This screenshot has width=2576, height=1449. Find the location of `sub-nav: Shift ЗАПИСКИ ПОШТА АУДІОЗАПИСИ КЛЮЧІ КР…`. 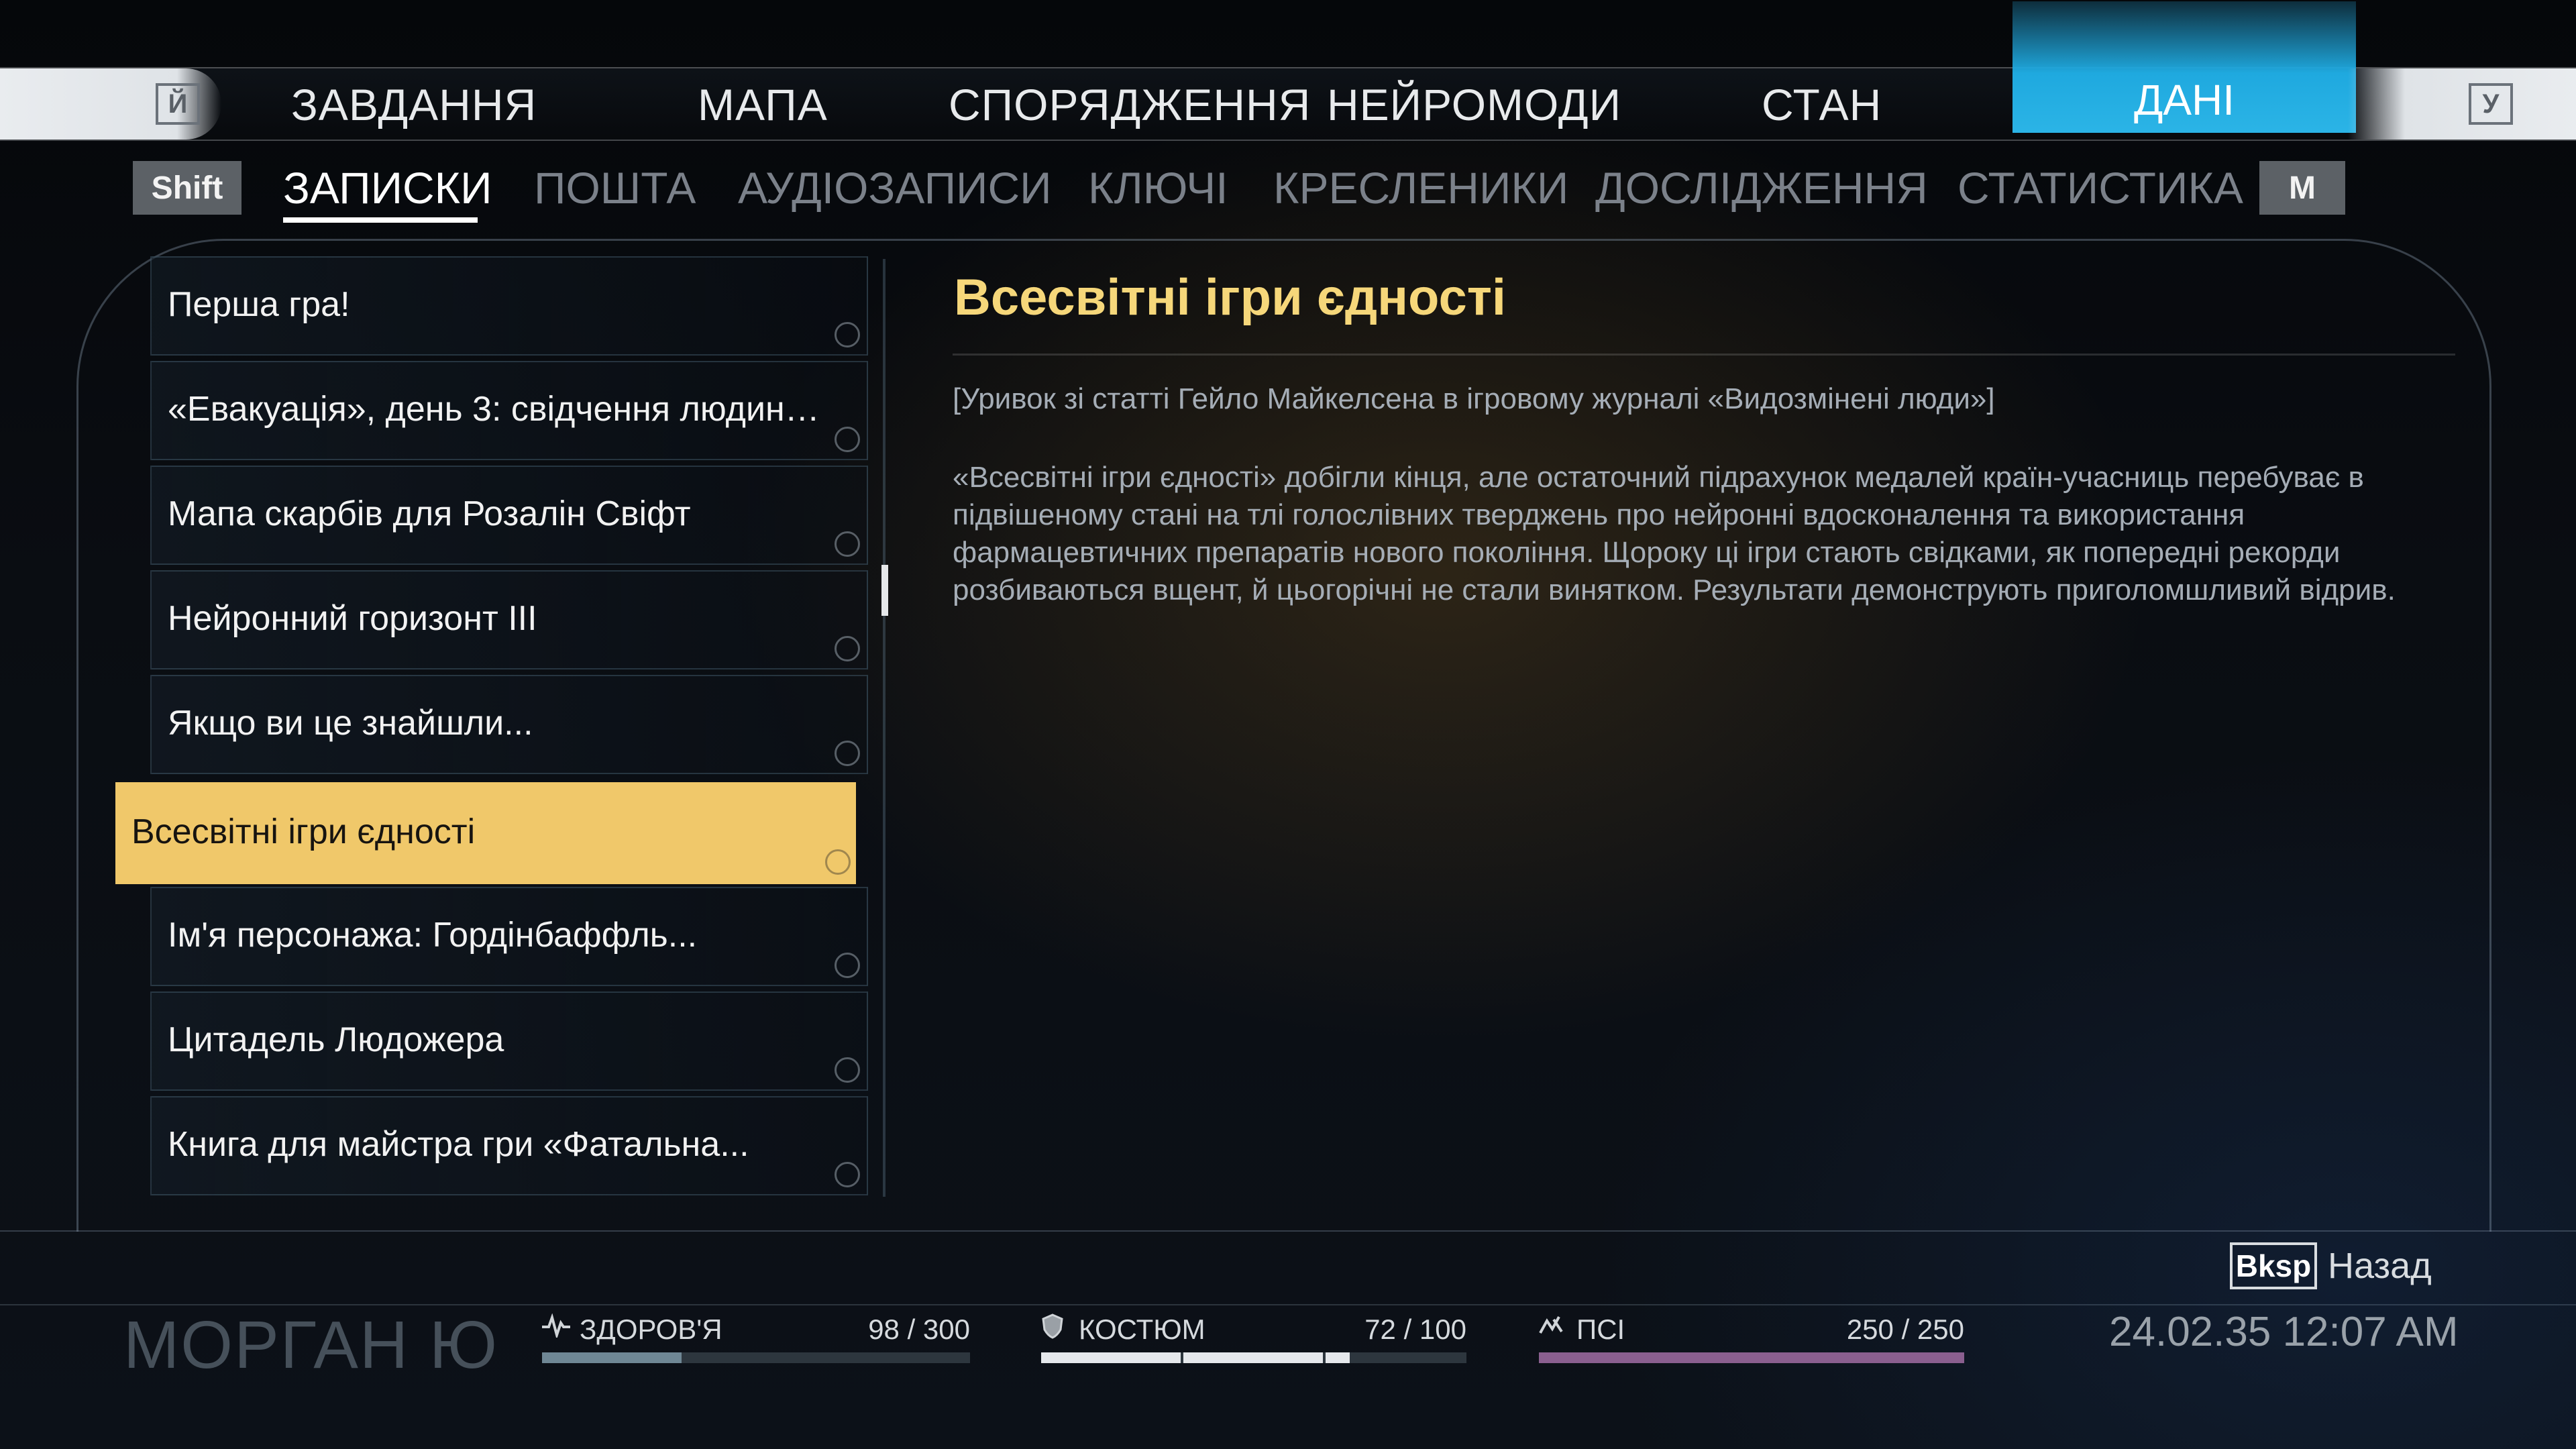

sub-nav: Shift ЗАПИСКИ ПОШТА АУДІОЗАПИСИ КЛЮЧІ КР… is located at coordinates (1288, 191).